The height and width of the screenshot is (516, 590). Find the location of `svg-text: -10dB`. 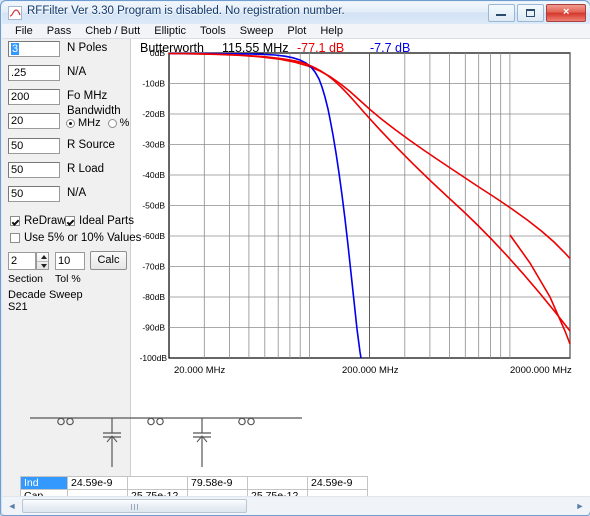

svg-text: -10dB is located at coordinates (153, 84).